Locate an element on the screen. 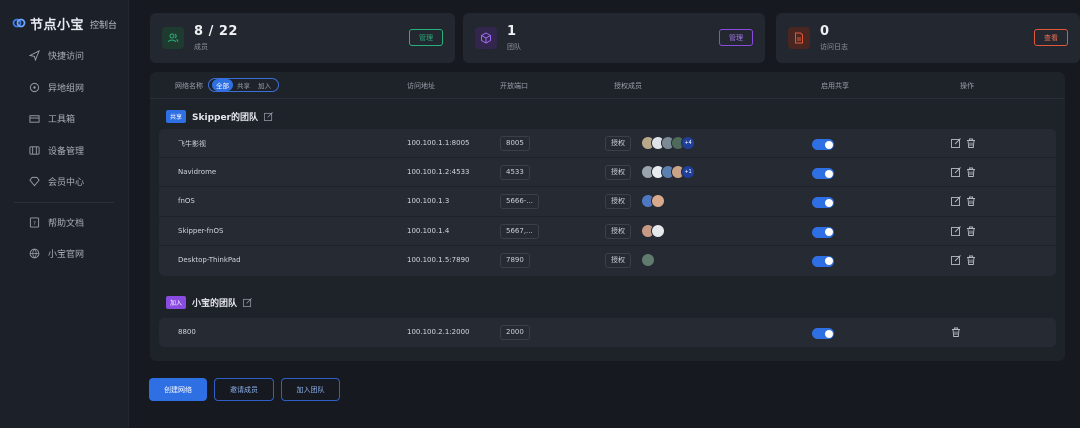  help-doc-icon: ? is located at coordinates (34, 222).